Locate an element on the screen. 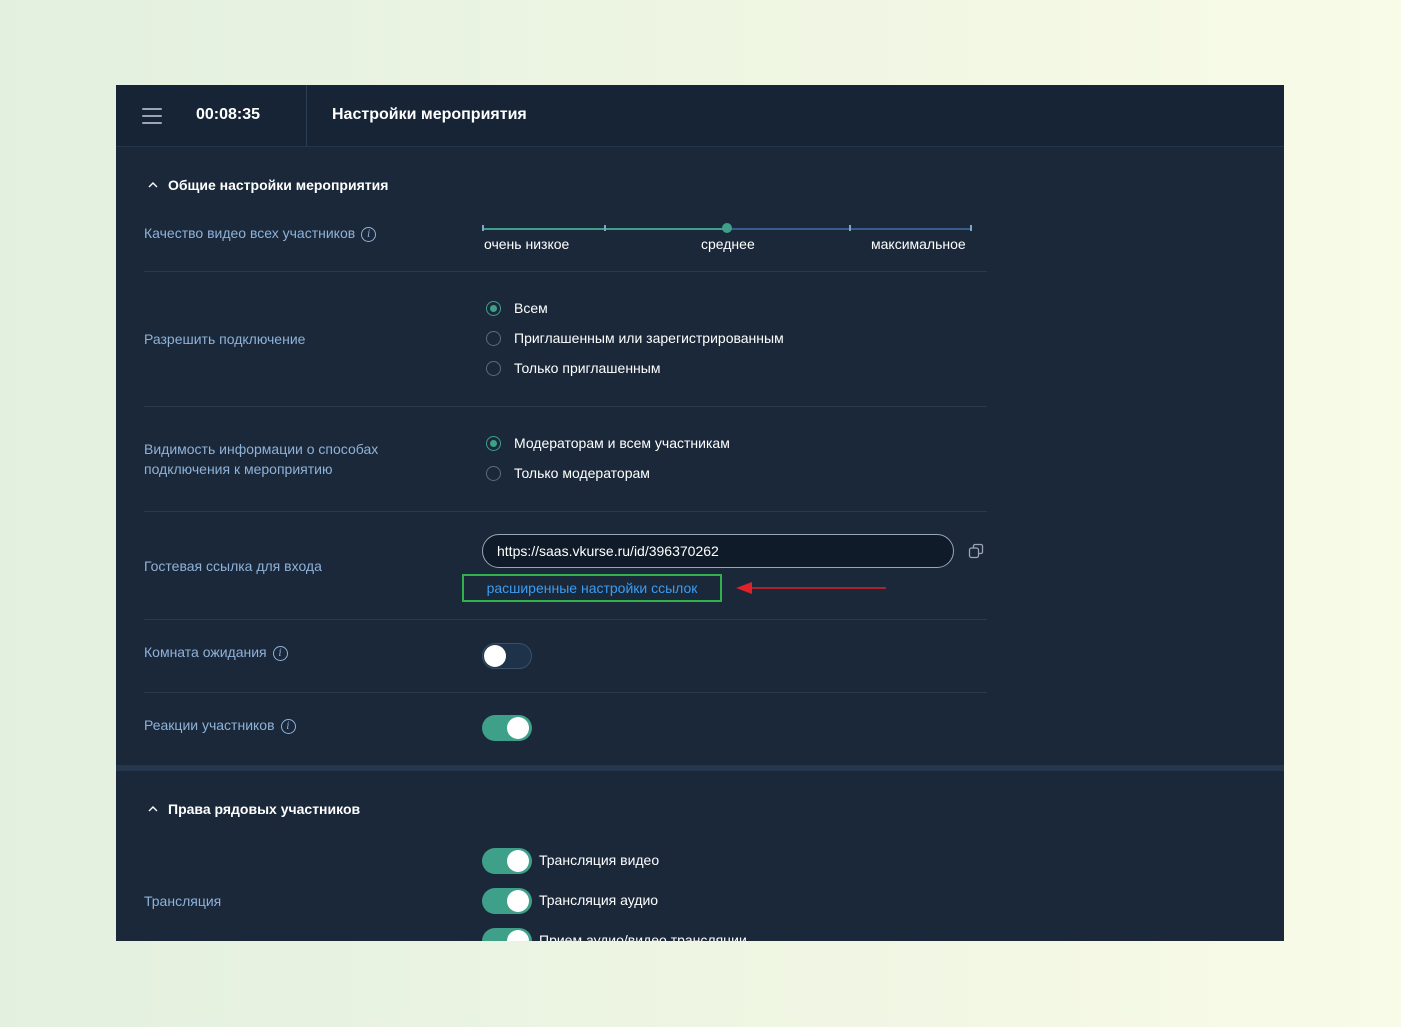  audio-broadcast-toggle is located at coordinates (507, 901).